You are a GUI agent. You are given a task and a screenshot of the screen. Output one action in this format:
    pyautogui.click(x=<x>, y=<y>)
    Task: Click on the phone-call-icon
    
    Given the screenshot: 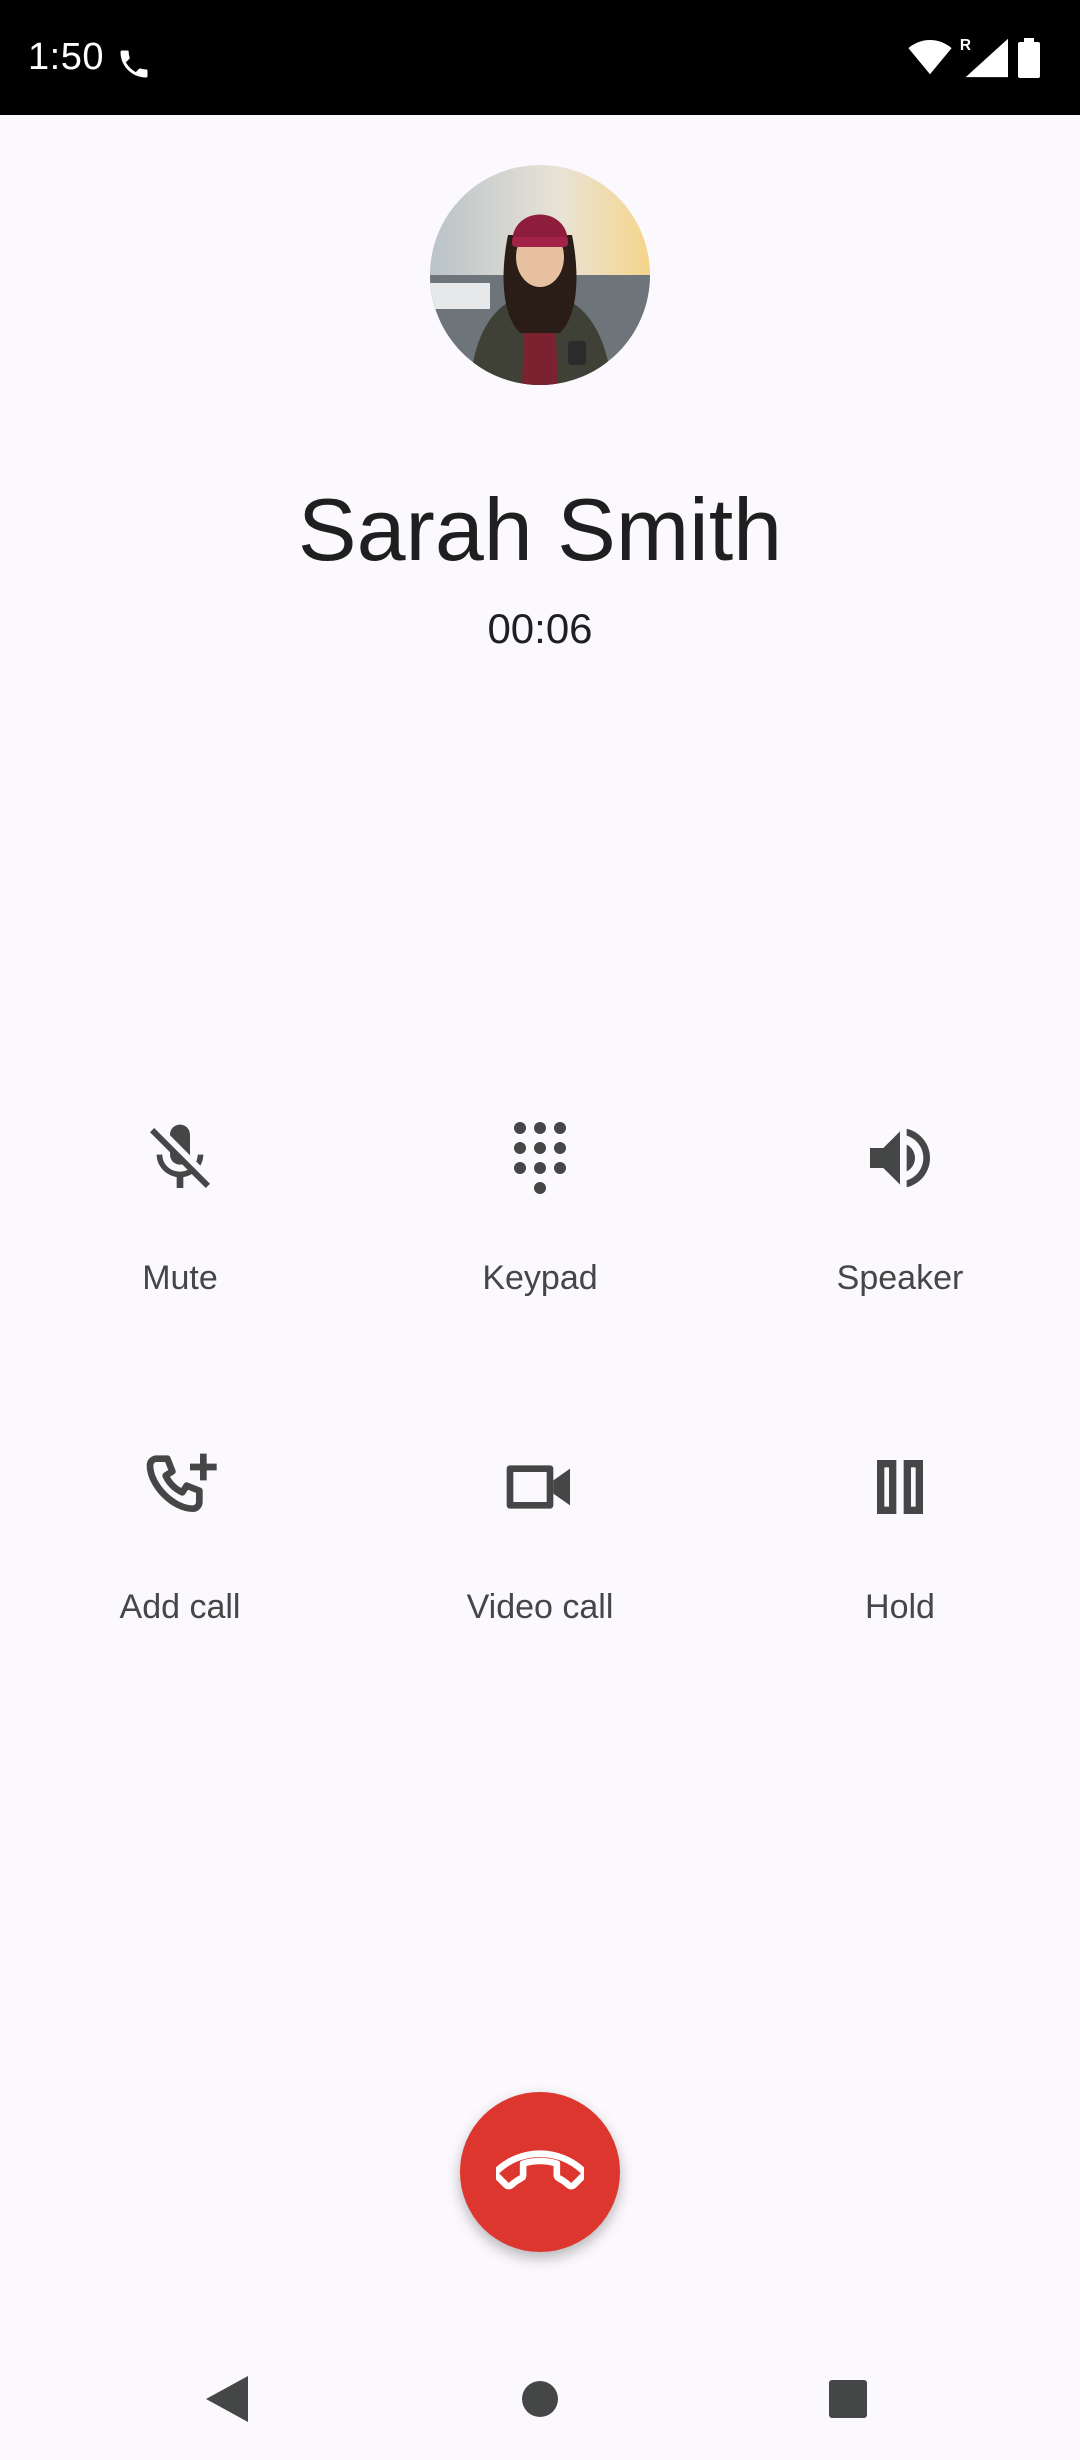 What is the action you would take?
    pyautogui.click(x=134, y=64)
    